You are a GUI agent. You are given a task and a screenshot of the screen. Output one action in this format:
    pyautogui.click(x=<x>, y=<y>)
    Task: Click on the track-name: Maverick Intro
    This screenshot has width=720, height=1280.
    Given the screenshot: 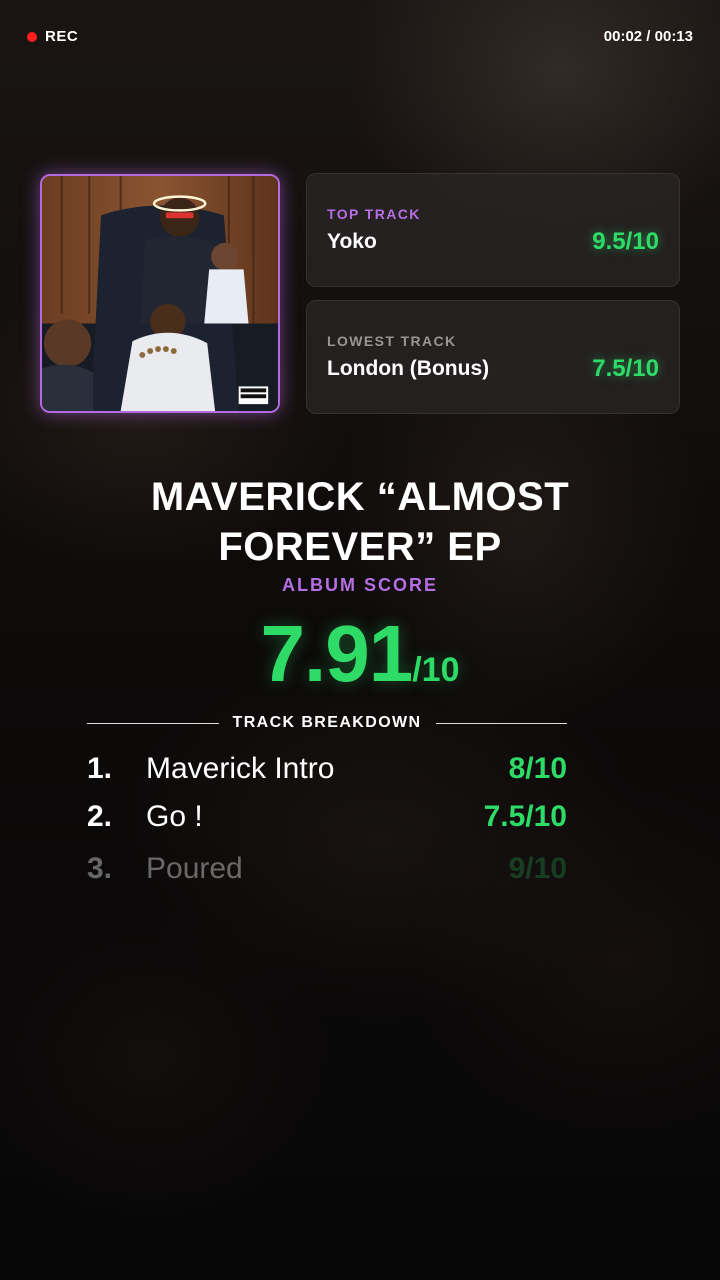 What is the action you would take?
    pyautogui.click(x=240, y=768)
    